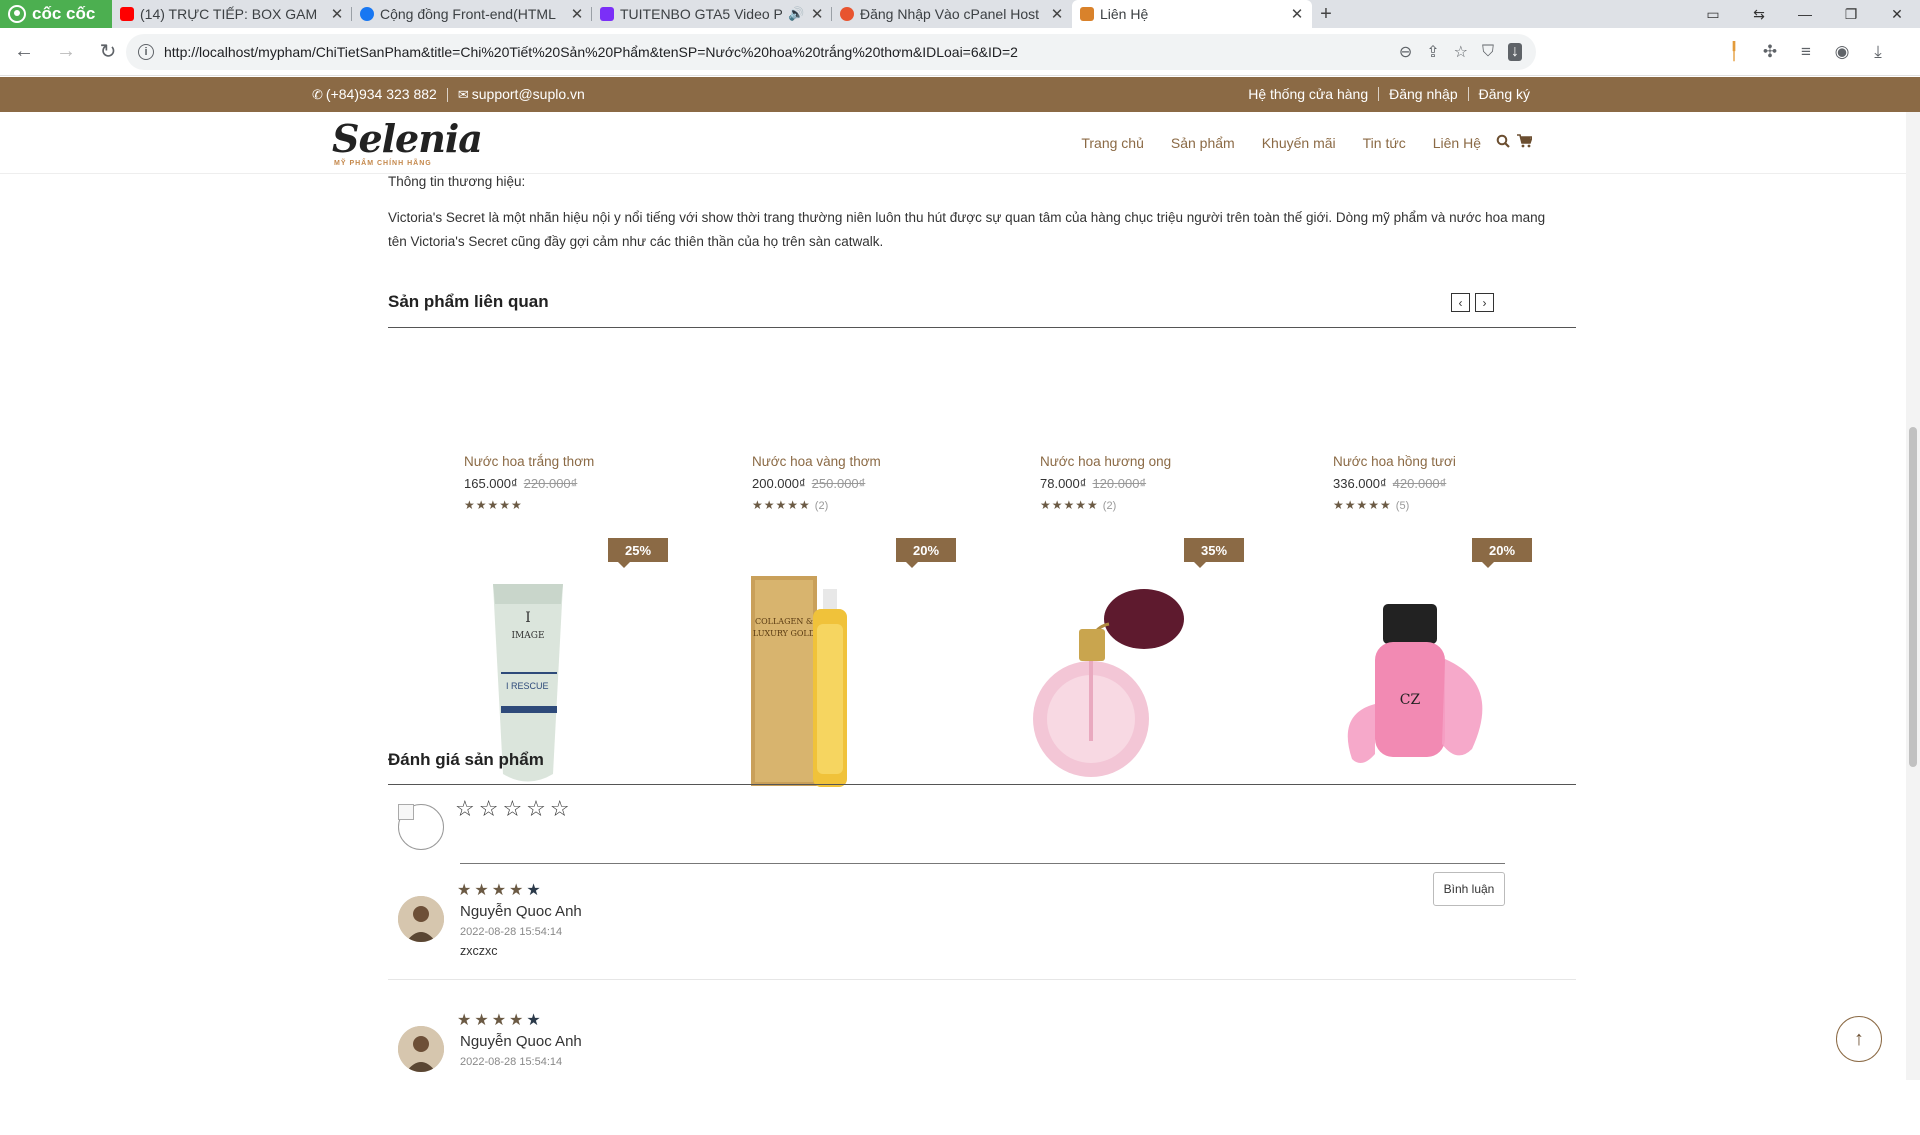  What do you see at coordinates (407, 138) in the screenshot?
I see `logo-text: Selenia` at bounding box center [407, 138].